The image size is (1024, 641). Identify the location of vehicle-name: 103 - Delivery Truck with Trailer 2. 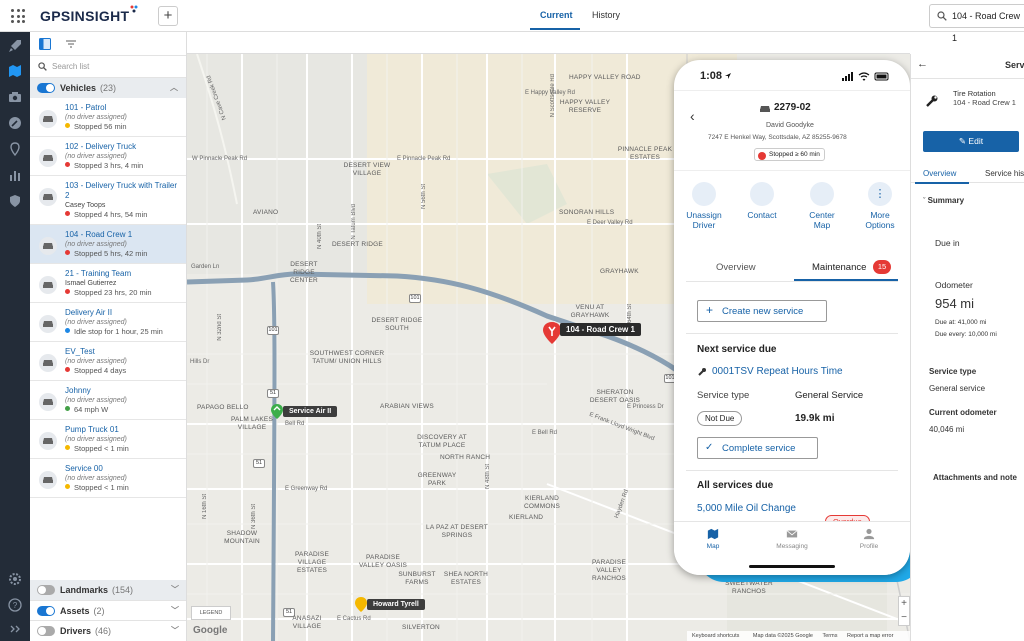
(123, 191).